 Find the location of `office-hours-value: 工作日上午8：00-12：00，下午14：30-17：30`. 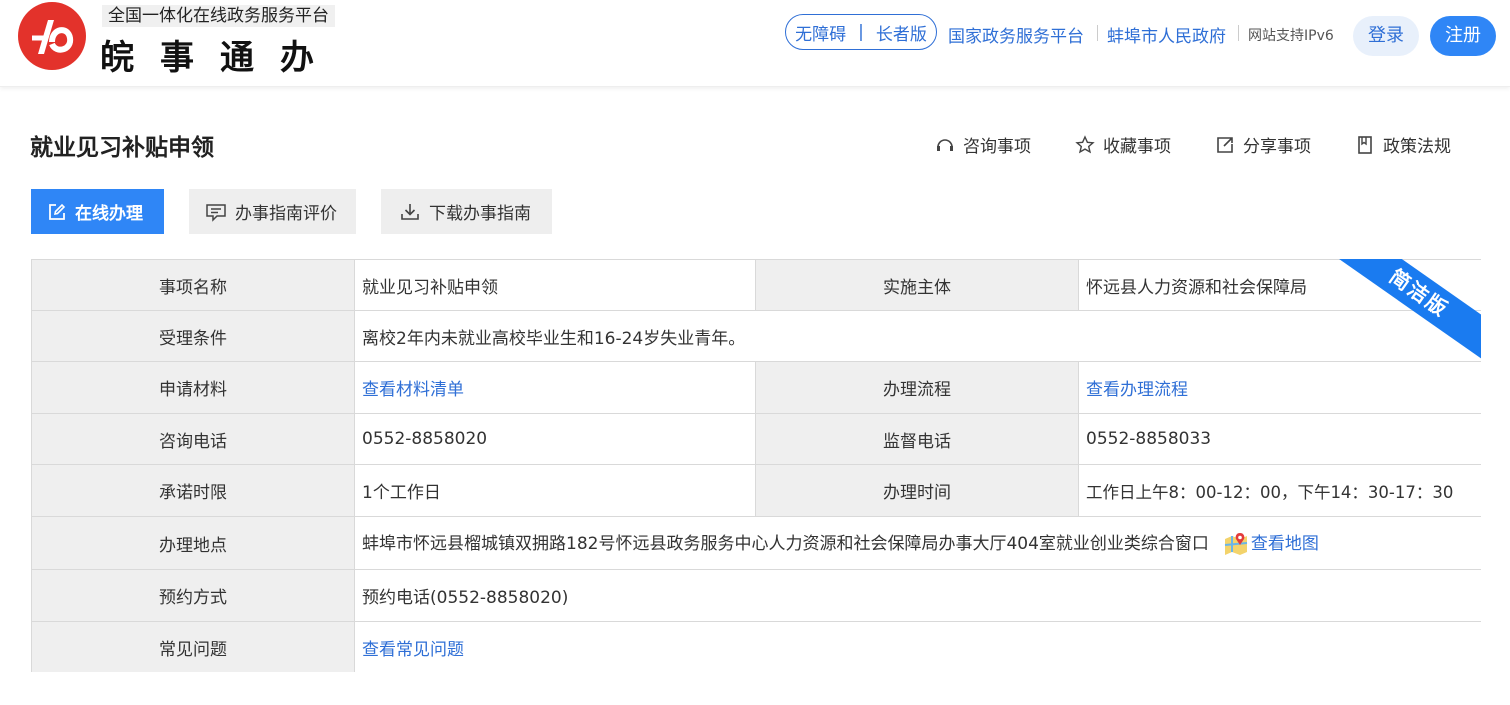

office-hours-value: 工作日上午8：00-12：00，下午14：30-17：30 is located at coordinates (1279, 490).